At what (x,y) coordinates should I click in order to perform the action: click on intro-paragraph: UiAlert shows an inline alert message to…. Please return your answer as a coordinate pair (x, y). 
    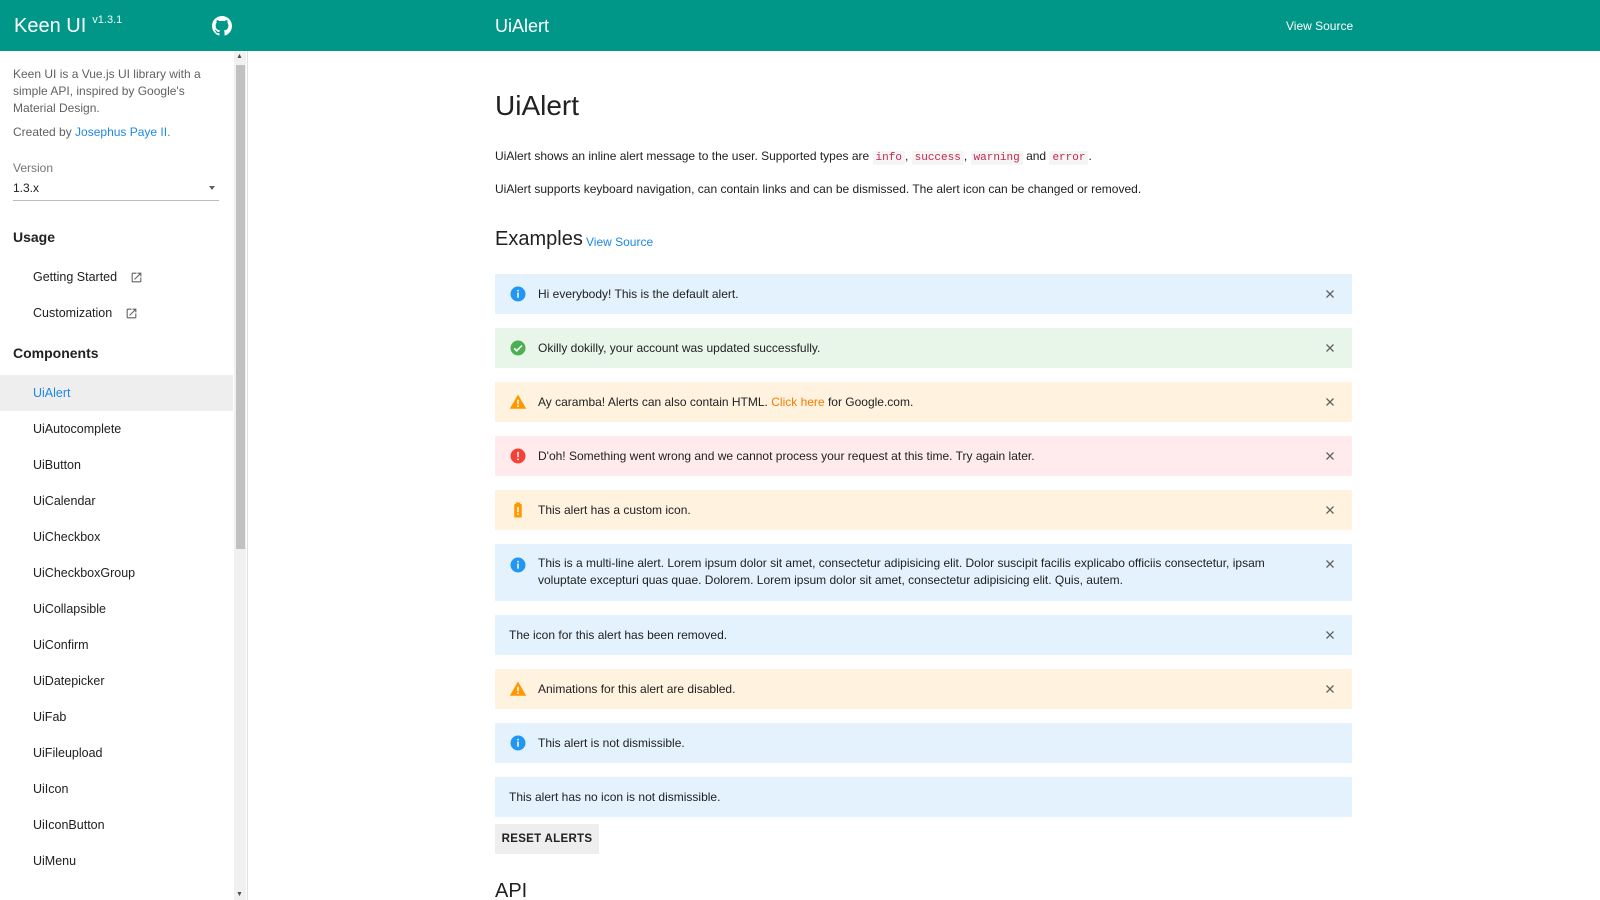
    Looking at the image, I should click on (793, 157).